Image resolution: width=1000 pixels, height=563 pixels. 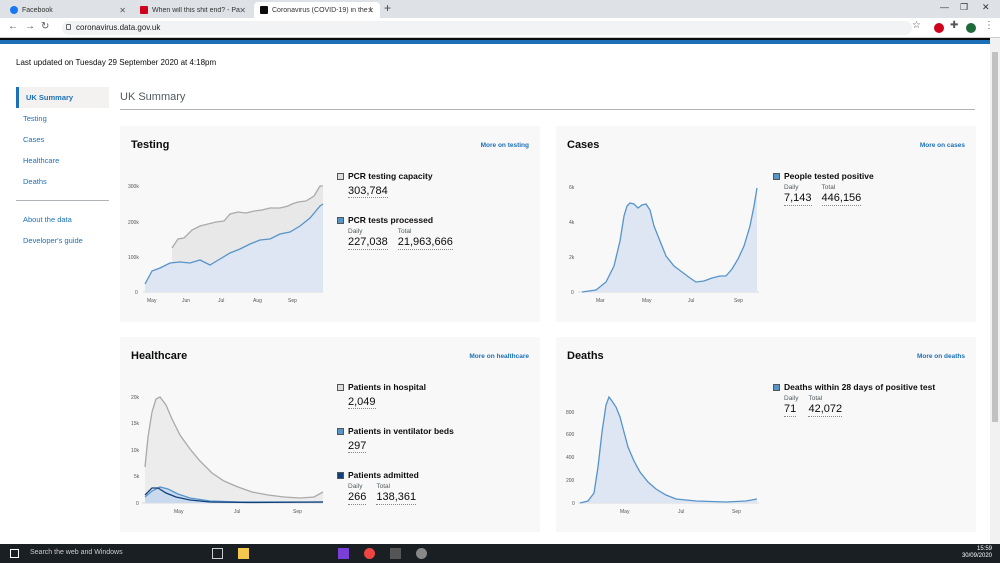 I want to click on more-on-cases-link: More on cases, so click(x=942, y=145).